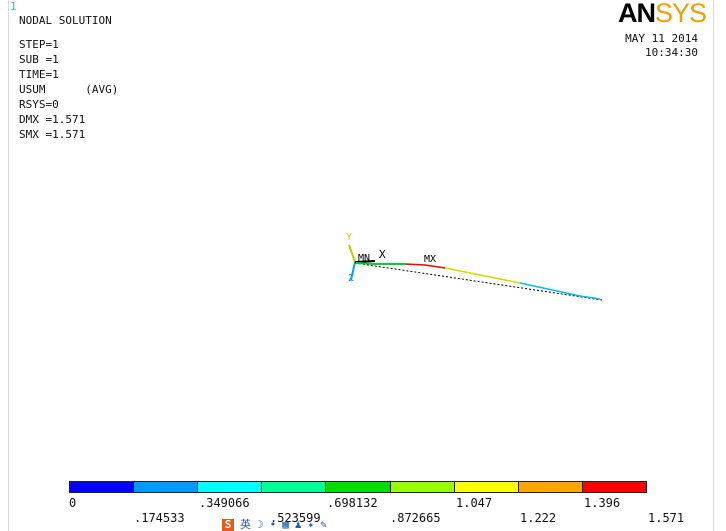 The image size is (726, 531). I want to click on legend-label-2: .349066, so click(224, 503).